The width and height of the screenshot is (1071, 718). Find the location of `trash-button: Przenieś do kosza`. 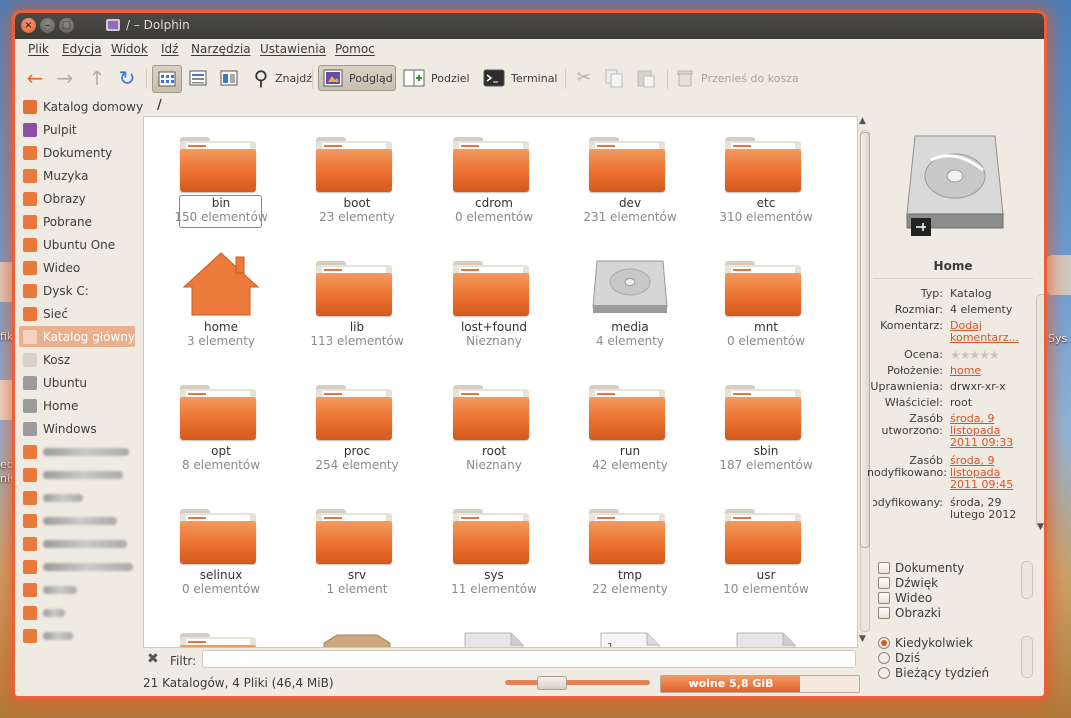

trash-button: Przenieś do kosza is located at coordinates (737, 78).